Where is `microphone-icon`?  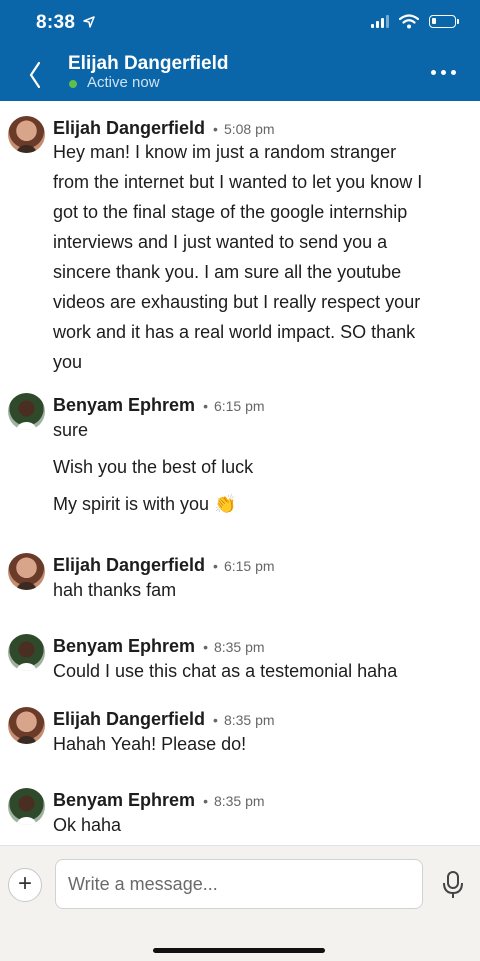 microphone-icon is located at coordinates (453, 885).